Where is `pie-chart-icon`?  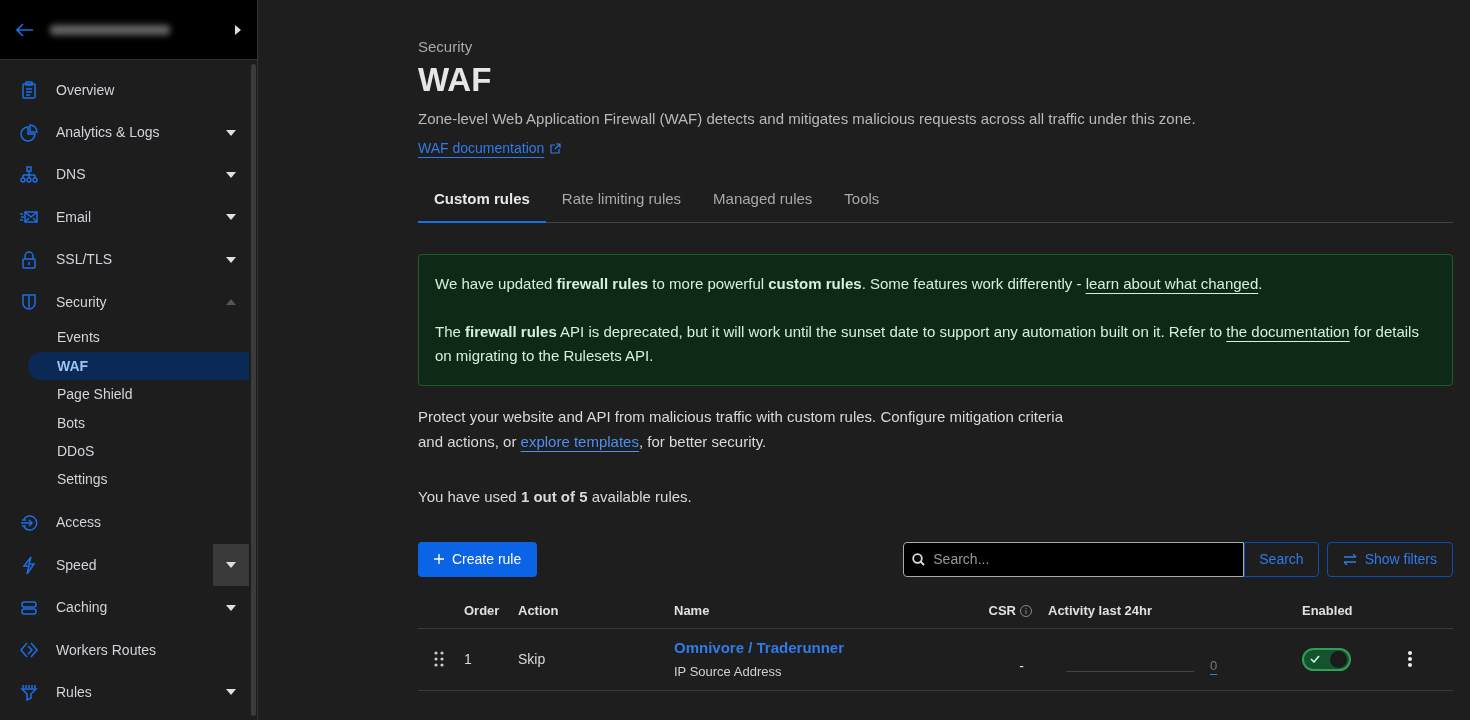
pie-chart-icon is located at coordinates (29, 132).